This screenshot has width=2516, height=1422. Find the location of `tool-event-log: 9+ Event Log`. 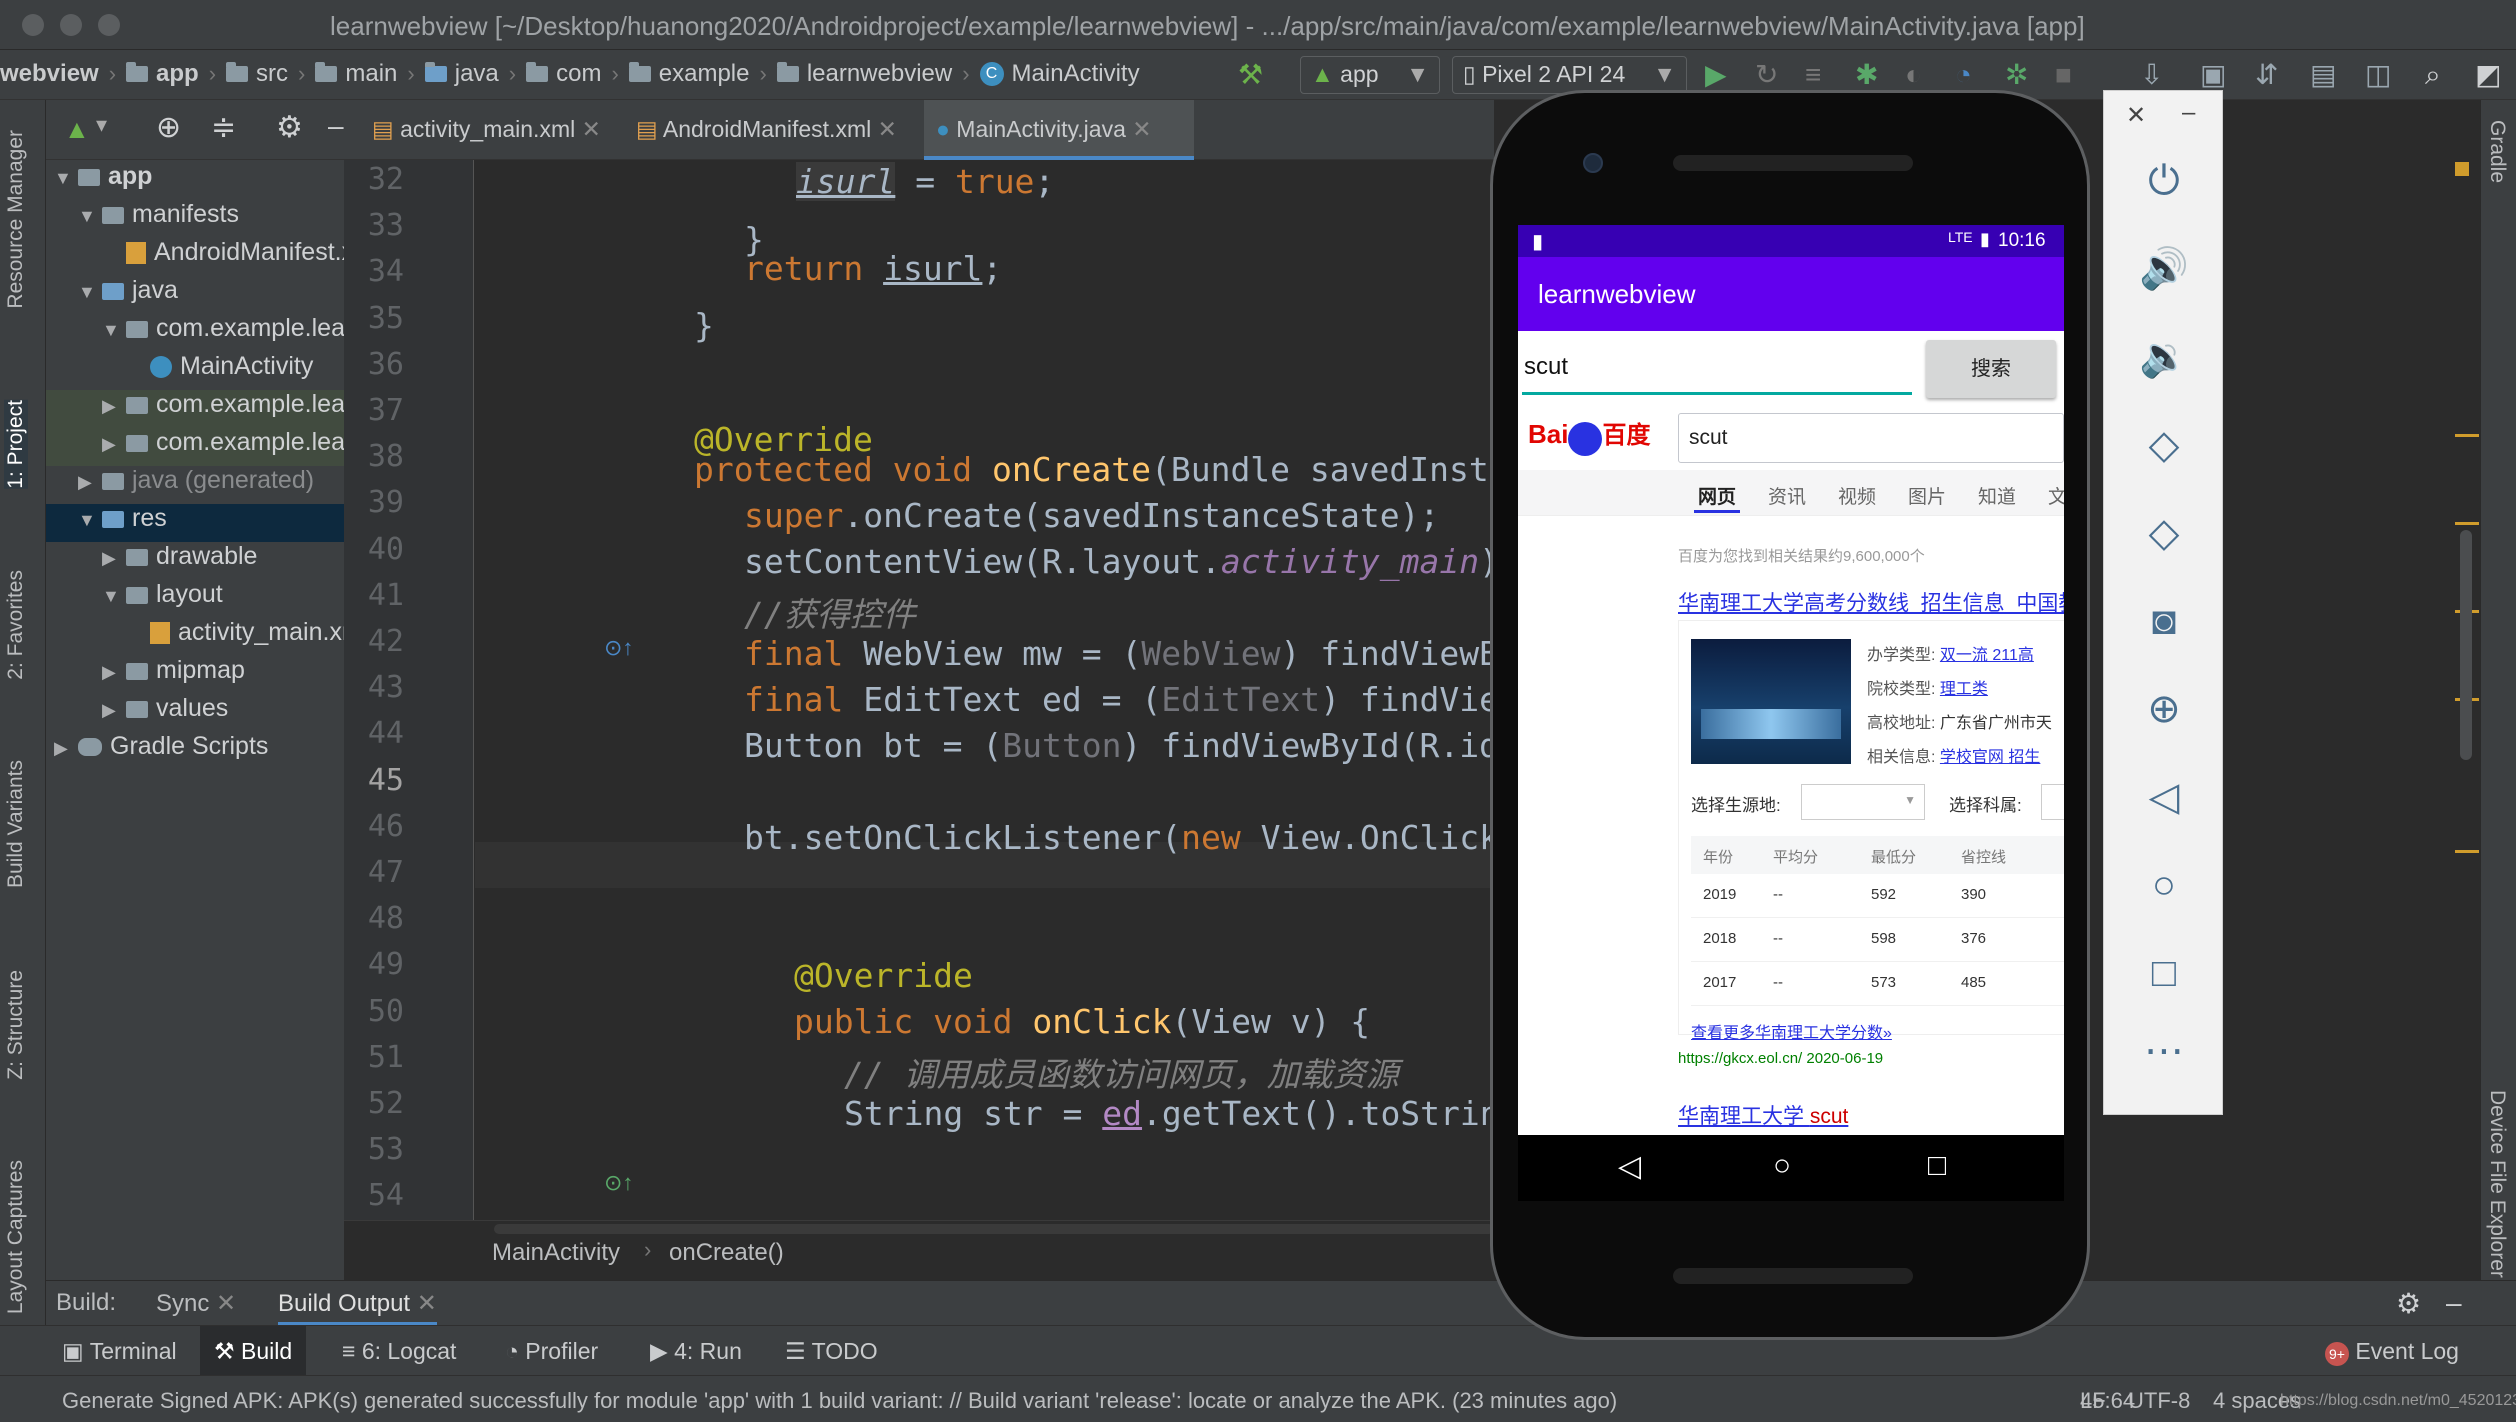

tool-event-log: 9+ Event Log is located at coordinates (2392, 1352).